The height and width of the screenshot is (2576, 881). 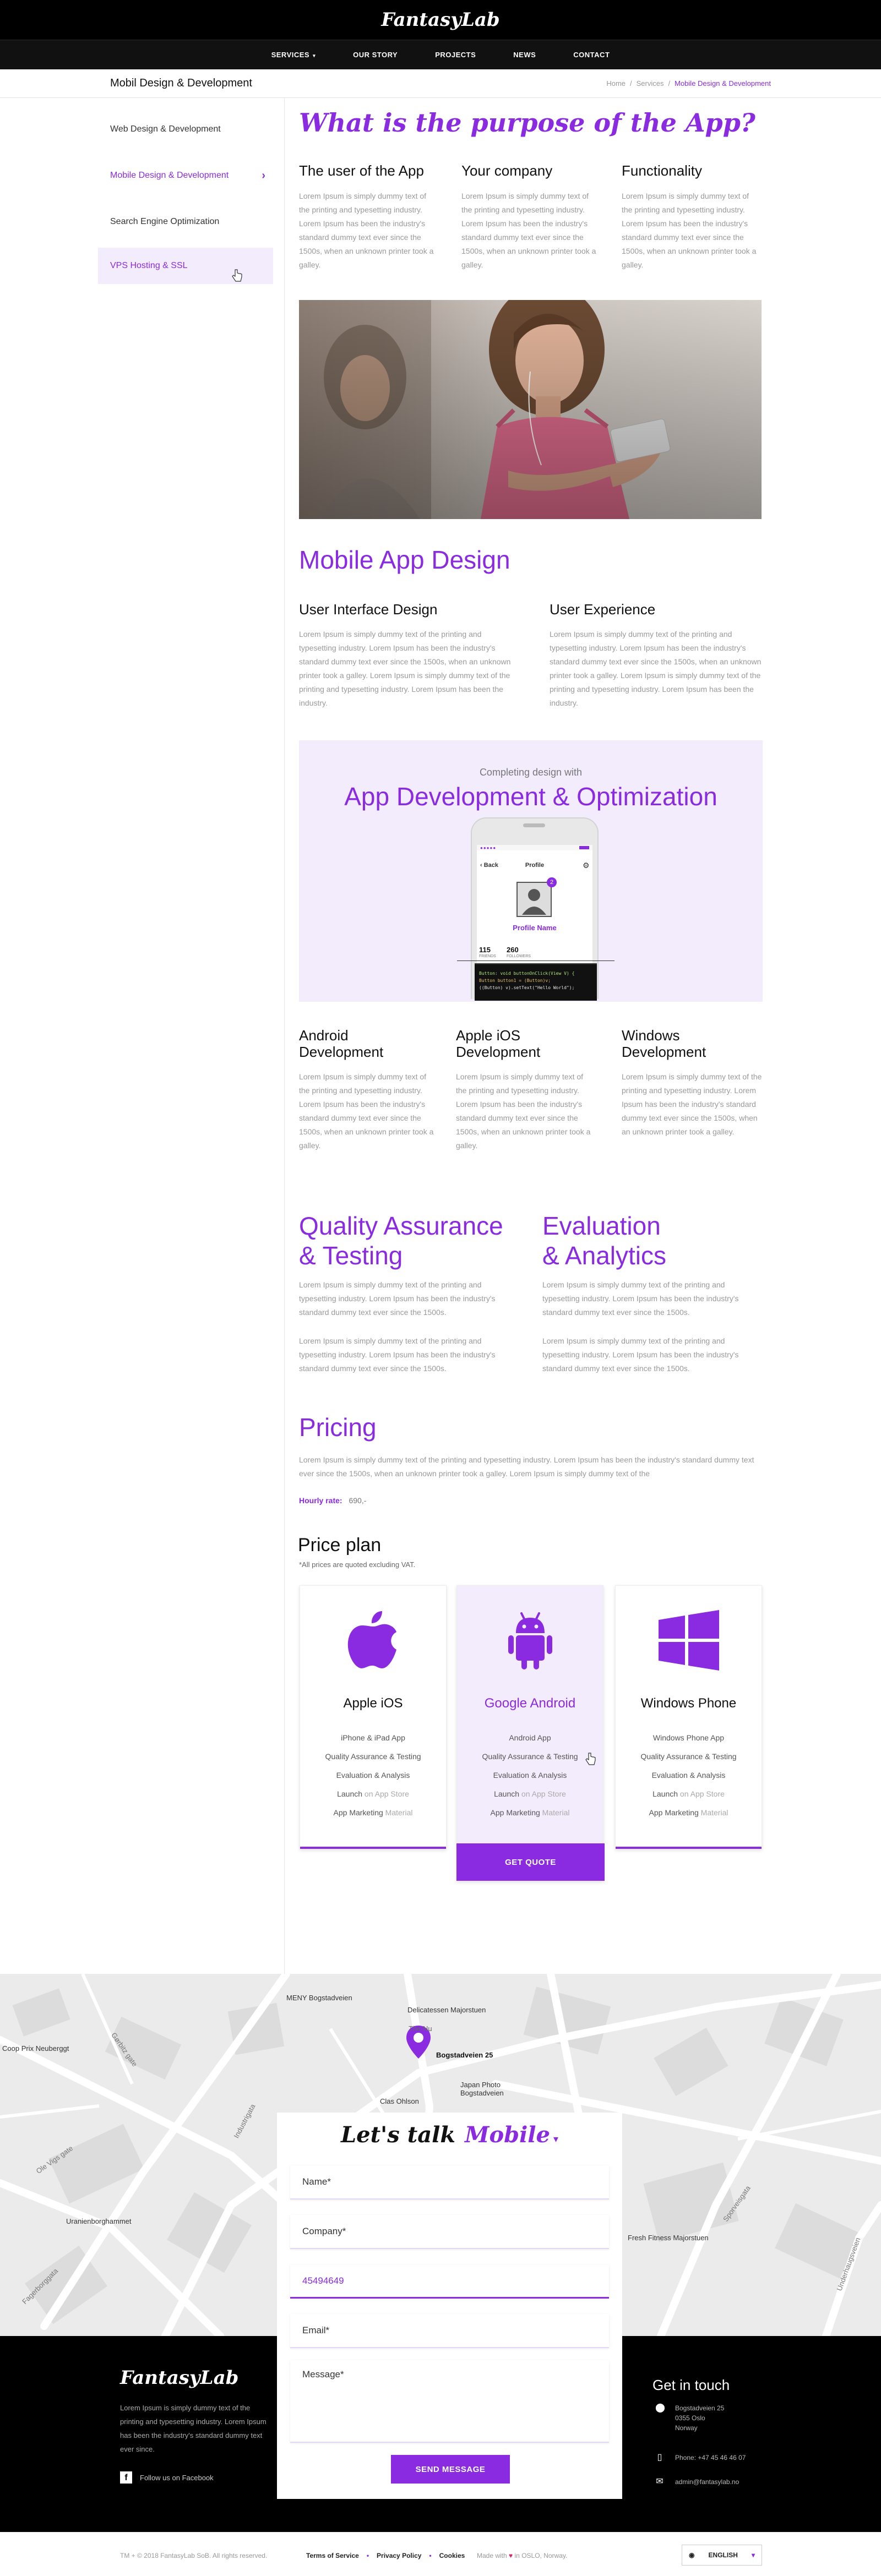 I want to click on map-pin-label: Bogstadveien 25, so click(x=464, y=2055).